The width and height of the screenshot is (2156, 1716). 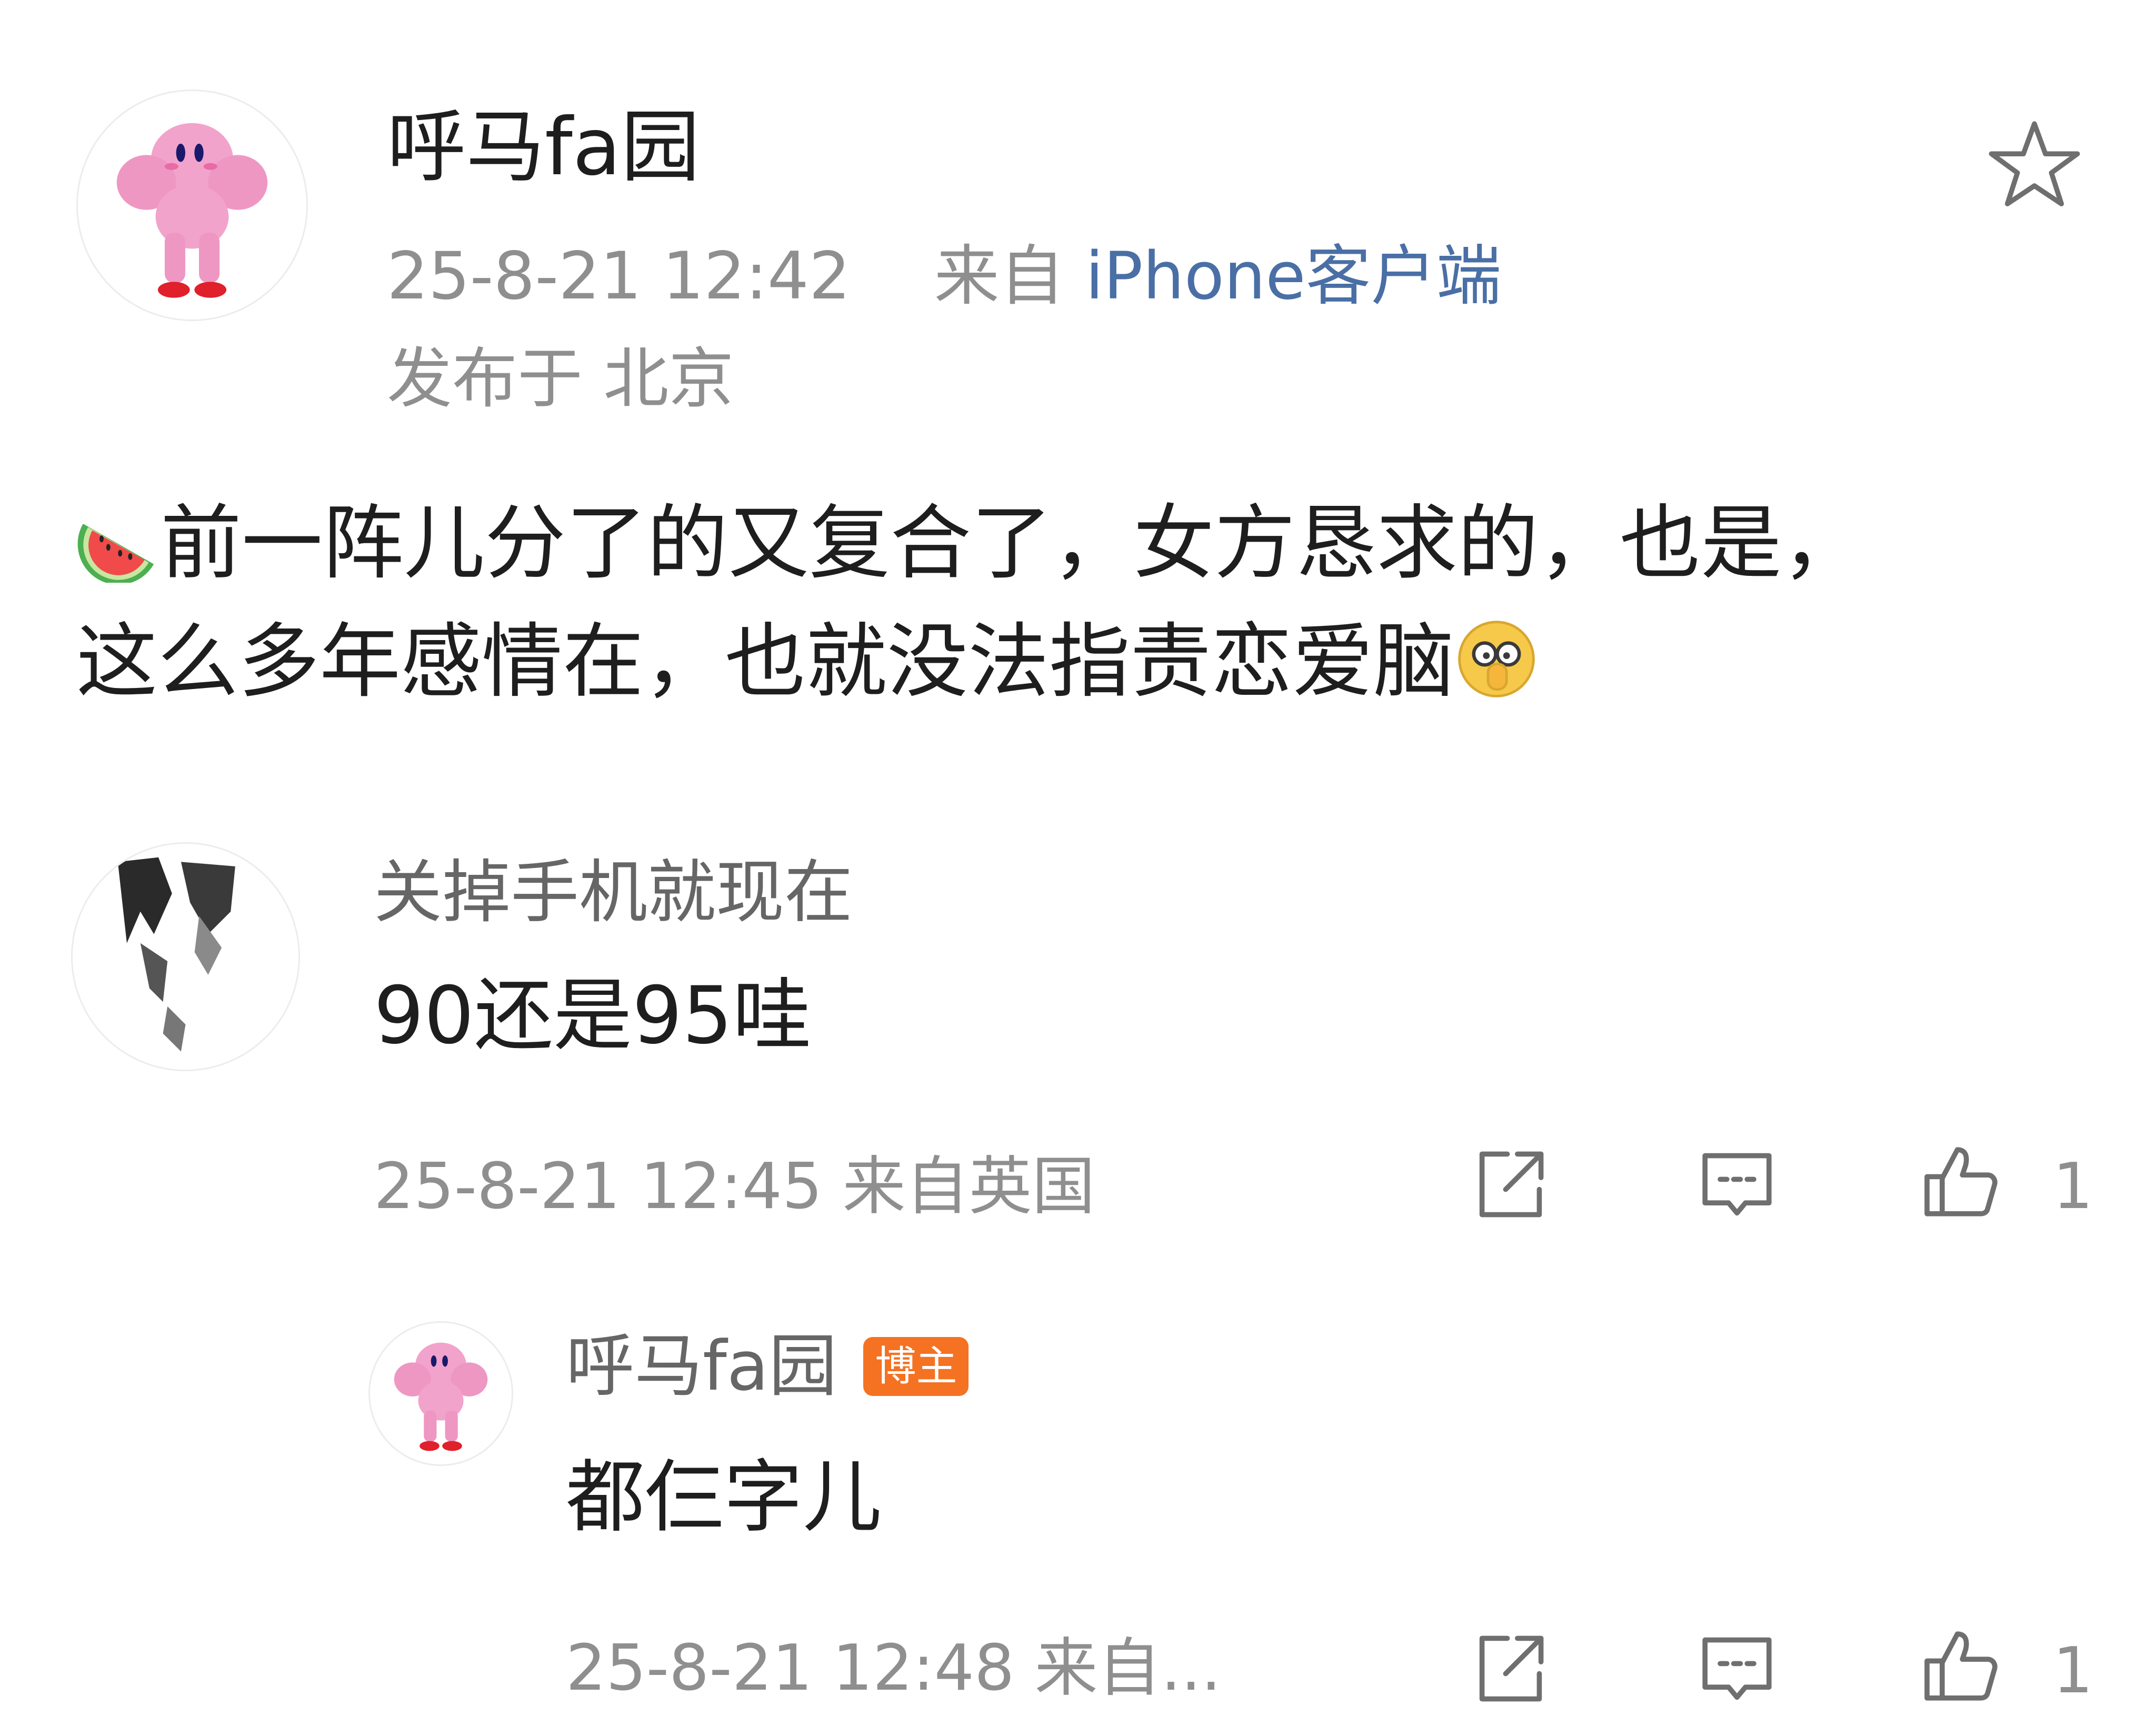 What do you see at coordinates (1012, 543) in the screenshot?
I see `post-text-line1: 前一阵儿分了的又复合了，女方恳求的，也是，` at bounding box center [1012, 543].